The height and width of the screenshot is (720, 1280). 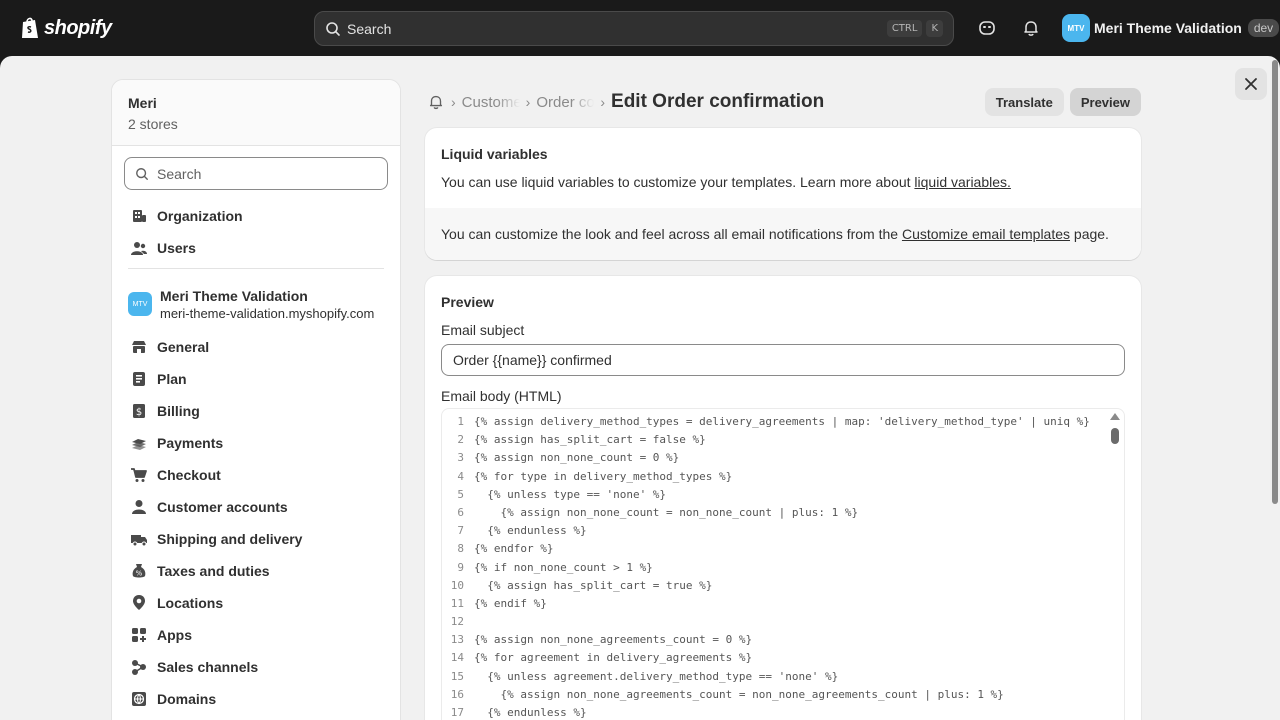 I want to click on sidebar-item-billing: $ Billing, so click(x=256, y=411).